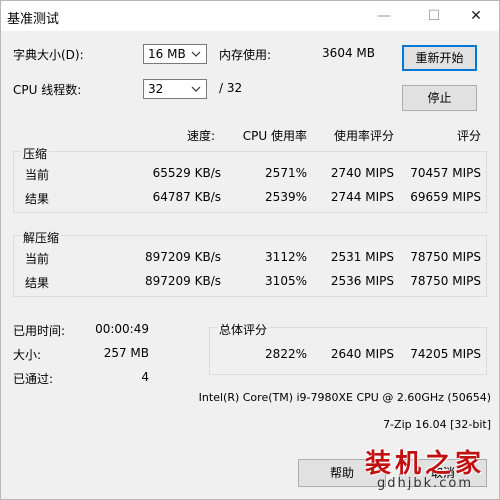  I want to click on minimize-icon: —, so click(384, 16).